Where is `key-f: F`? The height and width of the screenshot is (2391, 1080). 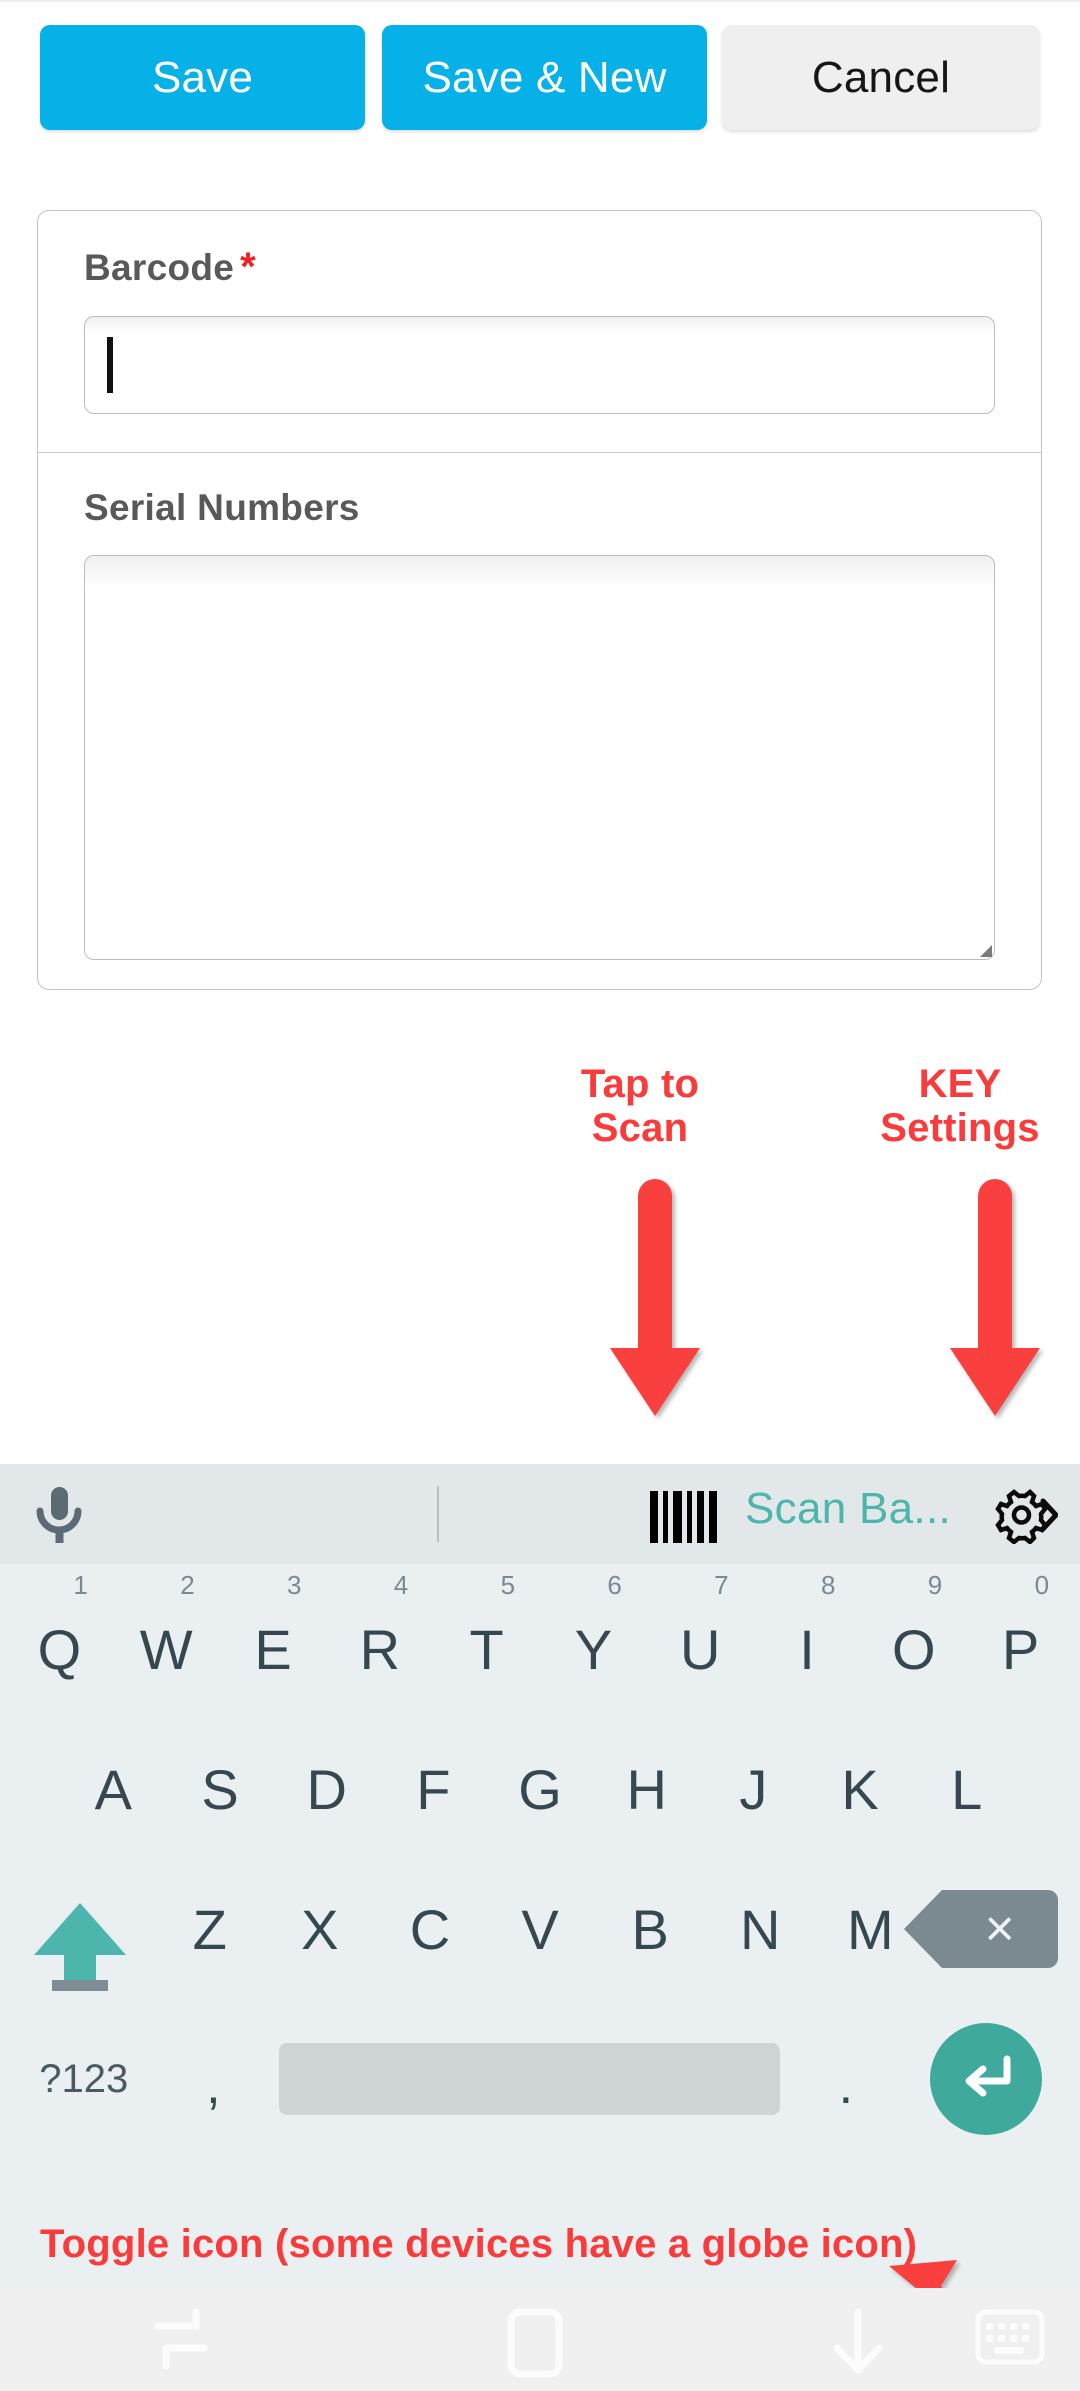
key-f: F is located at coordinates (433, 1789).